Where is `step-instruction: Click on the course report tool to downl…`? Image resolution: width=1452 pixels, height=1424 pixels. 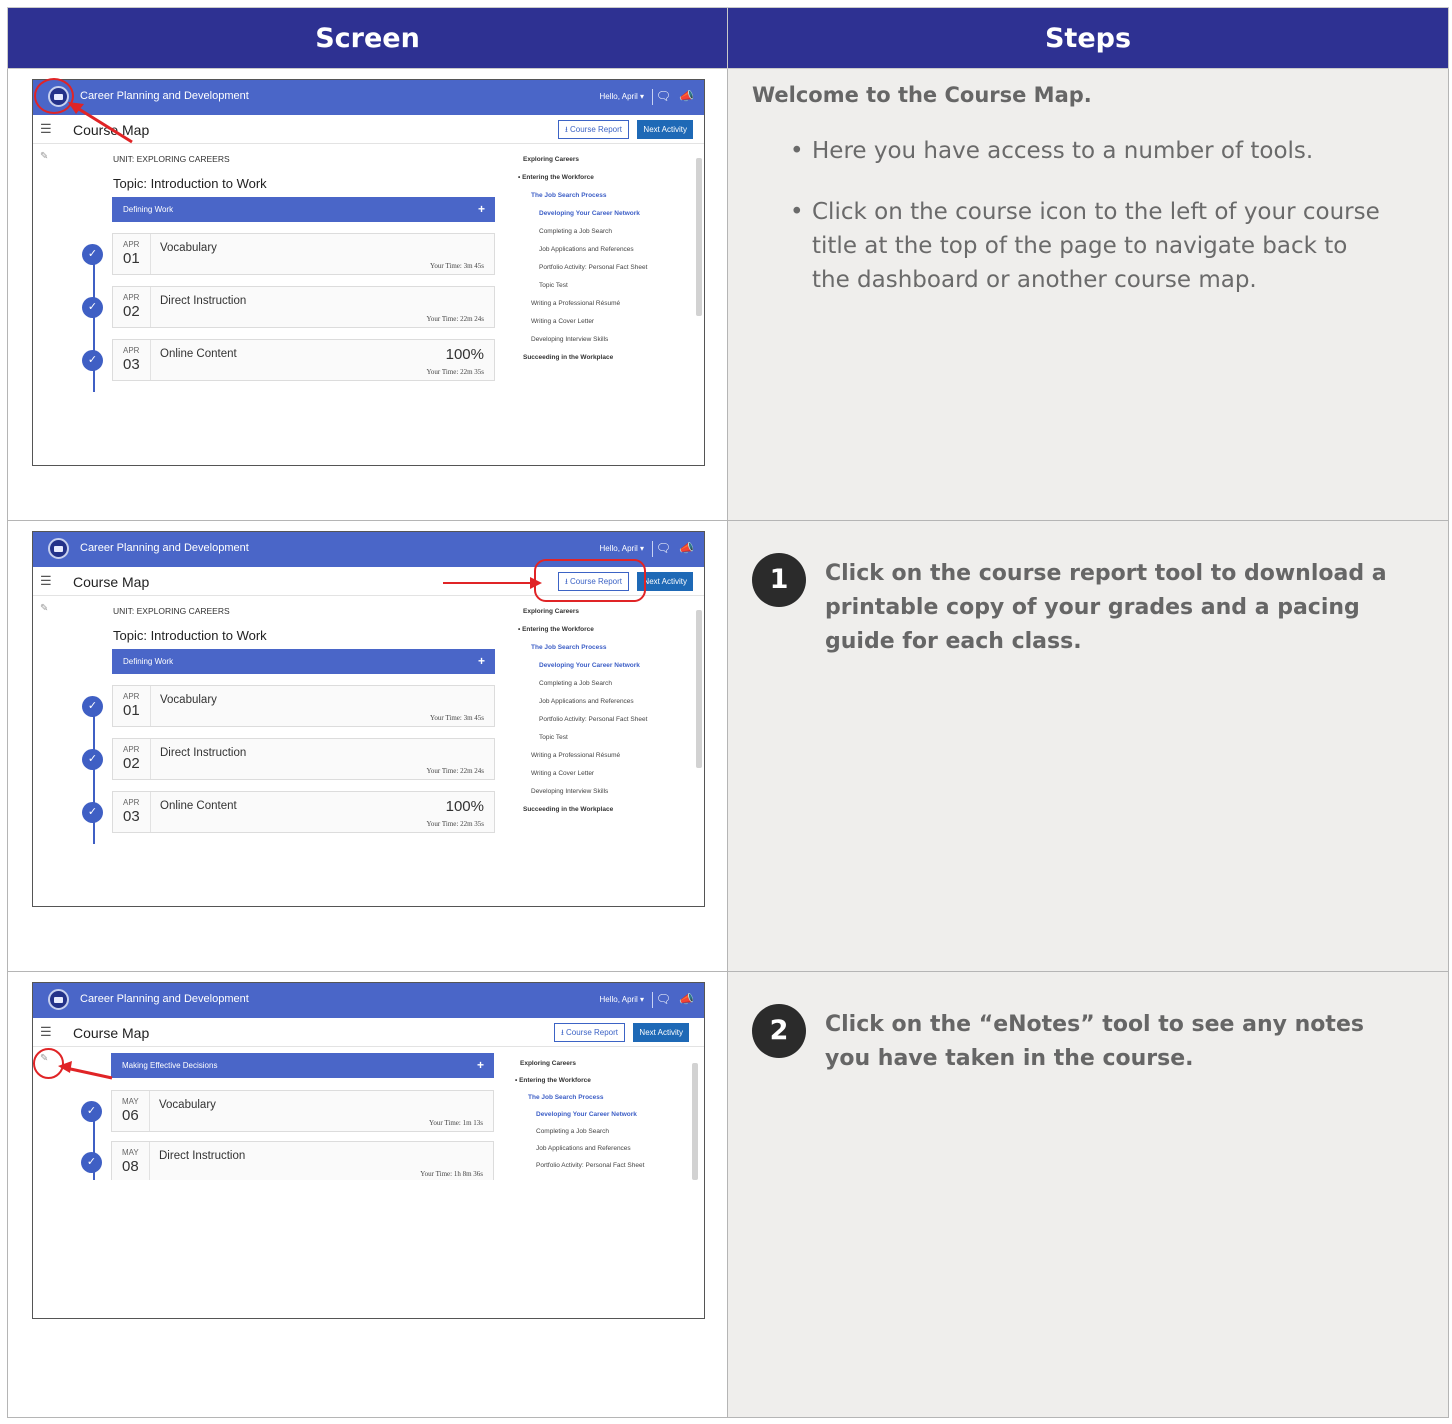 step-instruction: Click on the course report tool to downl… is located at coordinates (1106, 607).